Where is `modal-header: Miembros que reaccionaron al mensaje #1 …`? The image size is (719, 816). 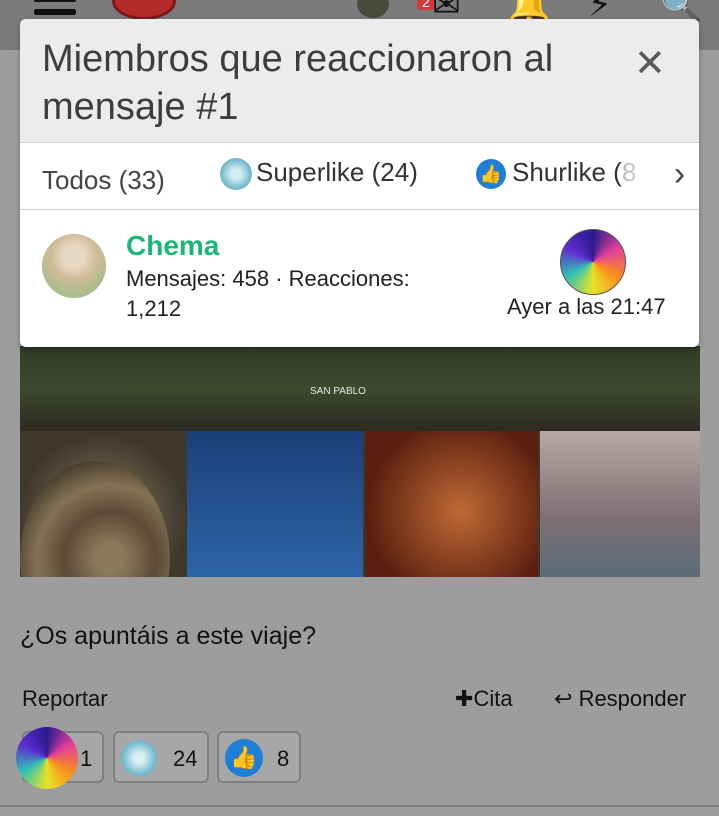
modal-header: Miembros que reaccionaron al mensaje #1 … is located at coordinates (359, 81).